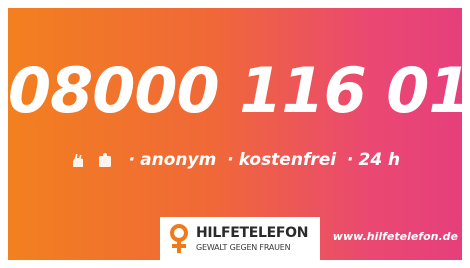 The image size is (470, 268). Describe the element at coordinates (105, 162) in the screenshot. I see `accessibility-icon` at that location.